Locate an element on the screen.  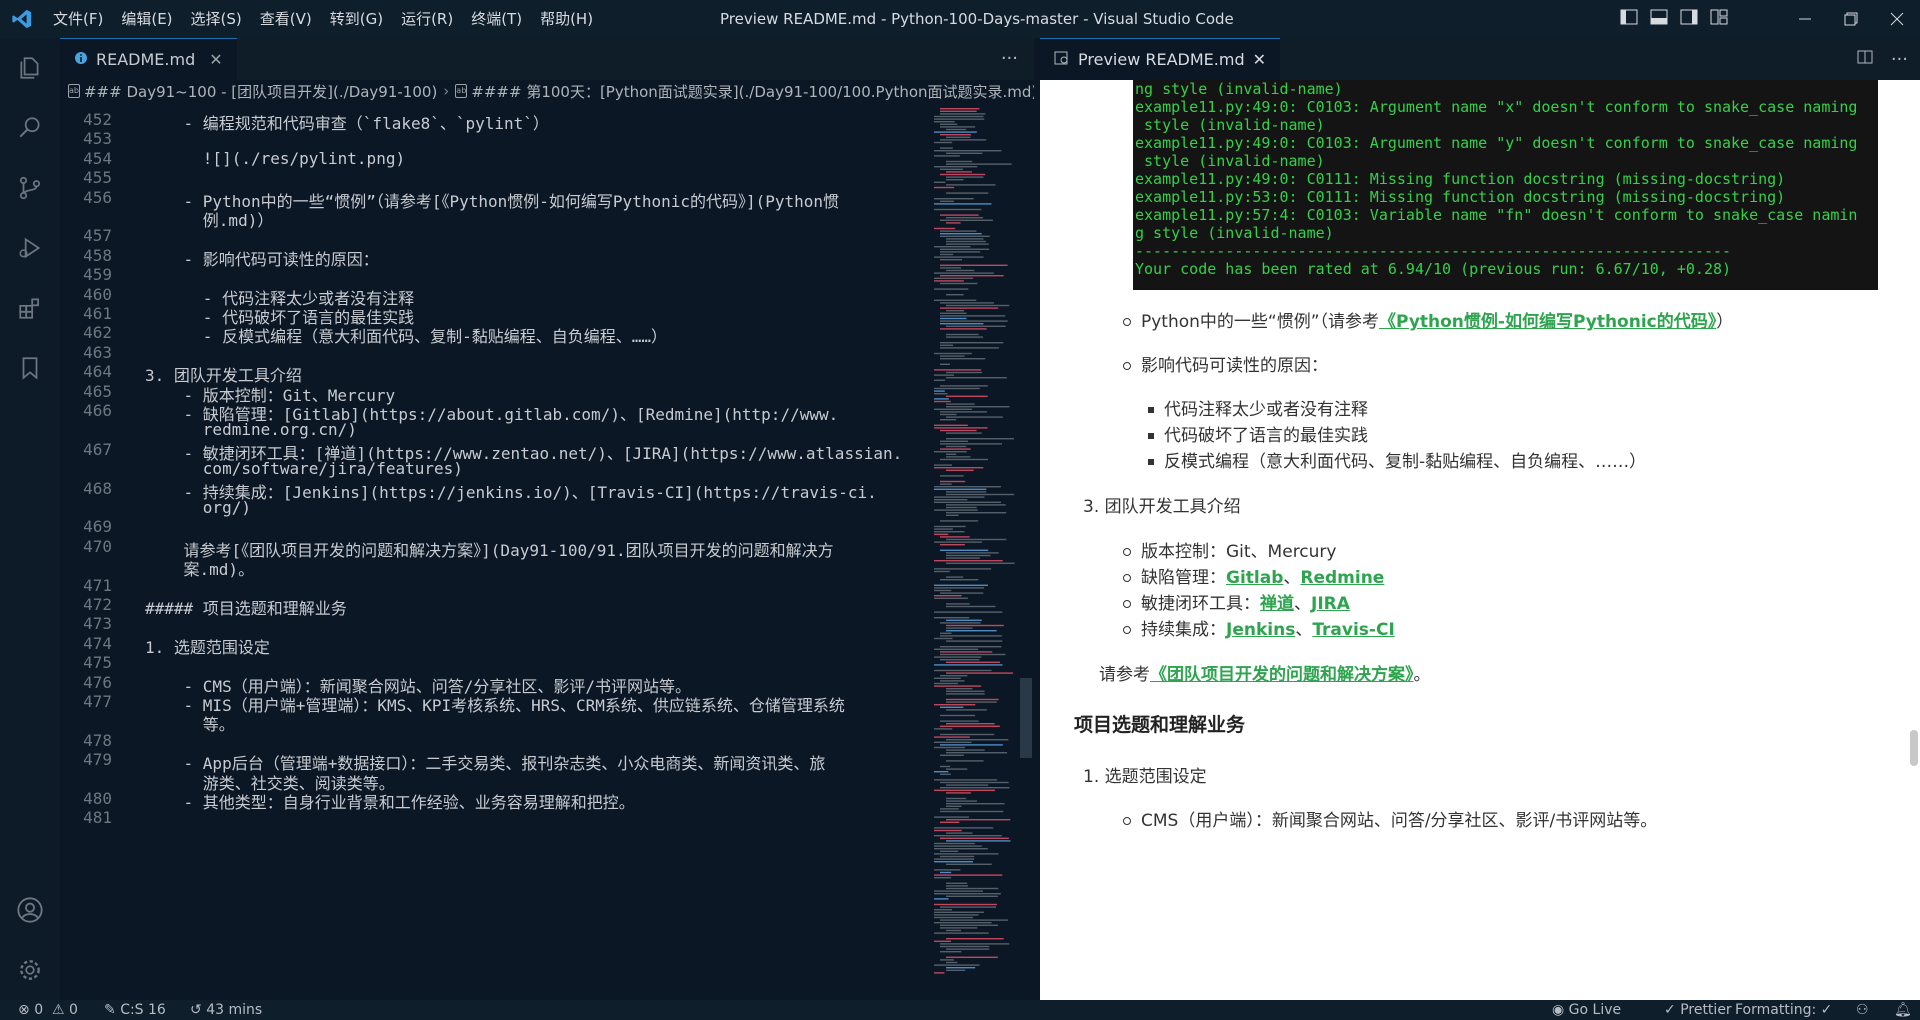
menu-selection: 选择(S) is located at coordinates (216, 19).